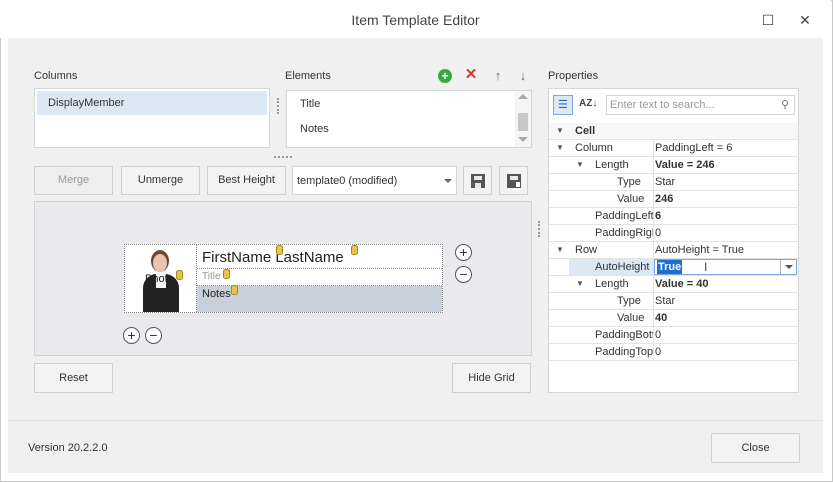 This screenshot has height=482, width=833. I want to click on name-cell: FirstName LastName, so click(319, 257).